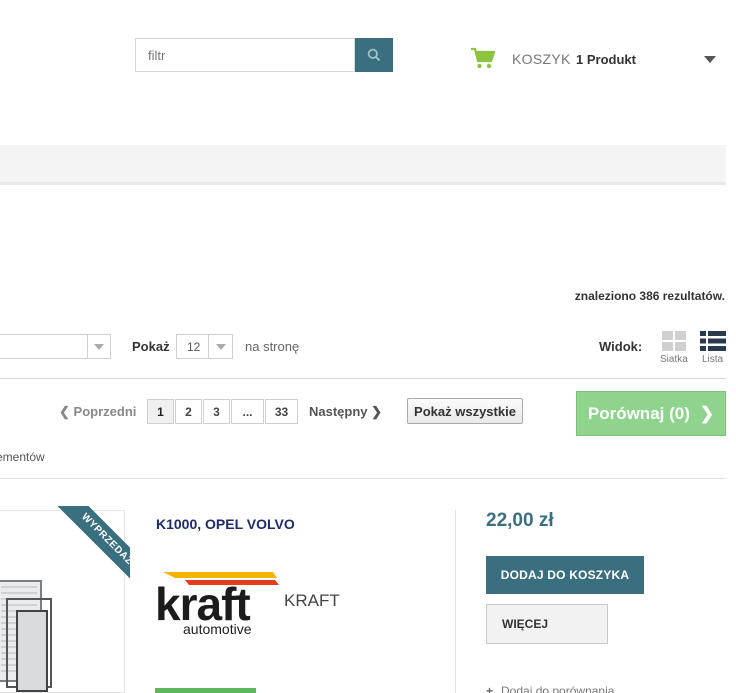 This screenshot has width=736, height=693. I want to click on elements-count-text: ementów, so click(22, 457).